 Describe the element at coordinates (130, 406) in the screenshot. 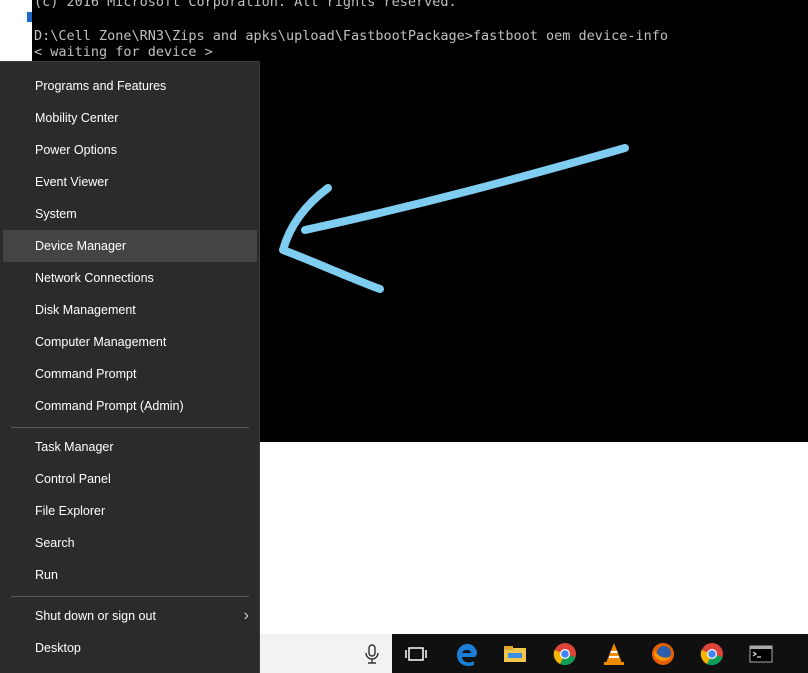

I see `menu-item-command-prompt-admin: Command Prompt (Admin)` at that location.